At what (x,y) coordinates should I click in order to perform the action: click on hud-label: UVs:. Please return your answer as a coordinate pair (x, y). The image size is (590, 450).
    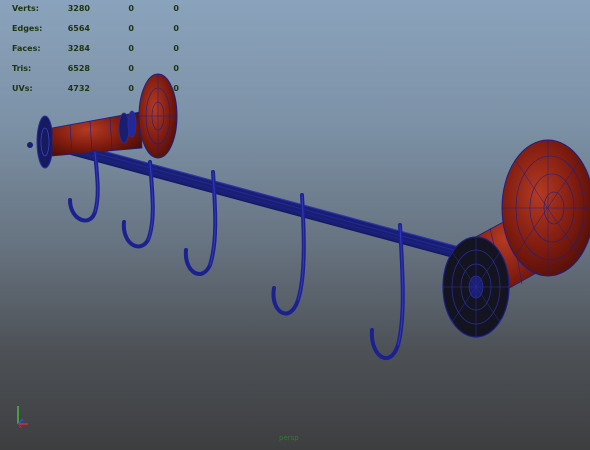
    Looking at the image, I should click on (22, 88).